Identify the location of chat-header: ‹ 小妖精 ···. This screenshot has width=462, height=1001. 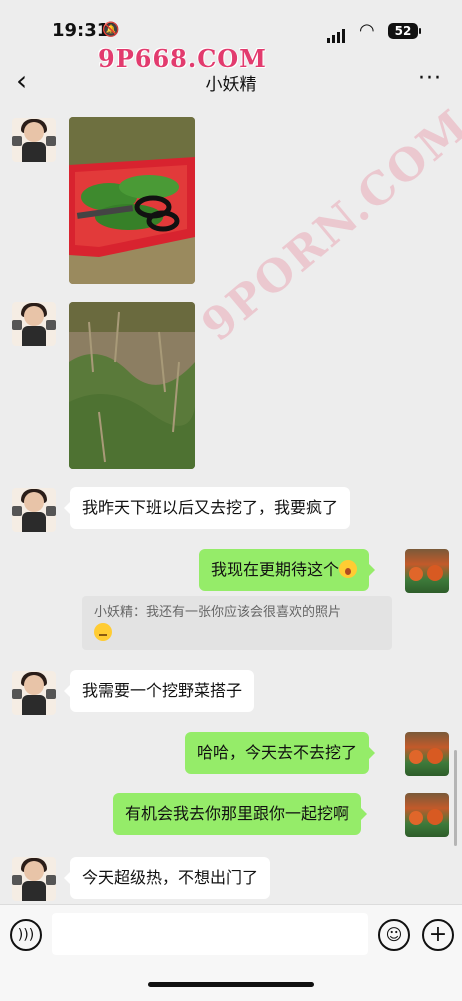
(231, 81).